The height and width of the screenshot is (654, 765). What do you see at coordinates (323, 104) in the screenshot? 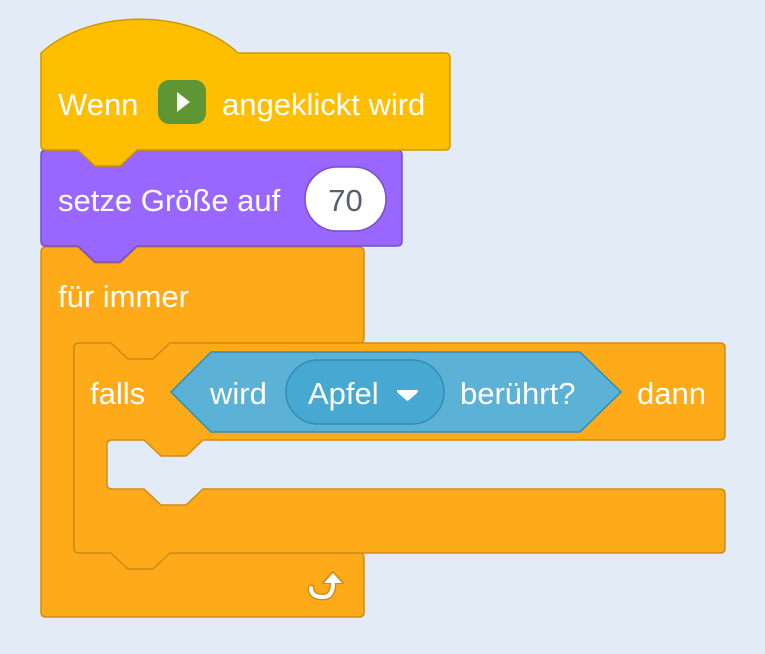
I see `hat-label-after: angeklickt wird` at bounding box center [323, 104].